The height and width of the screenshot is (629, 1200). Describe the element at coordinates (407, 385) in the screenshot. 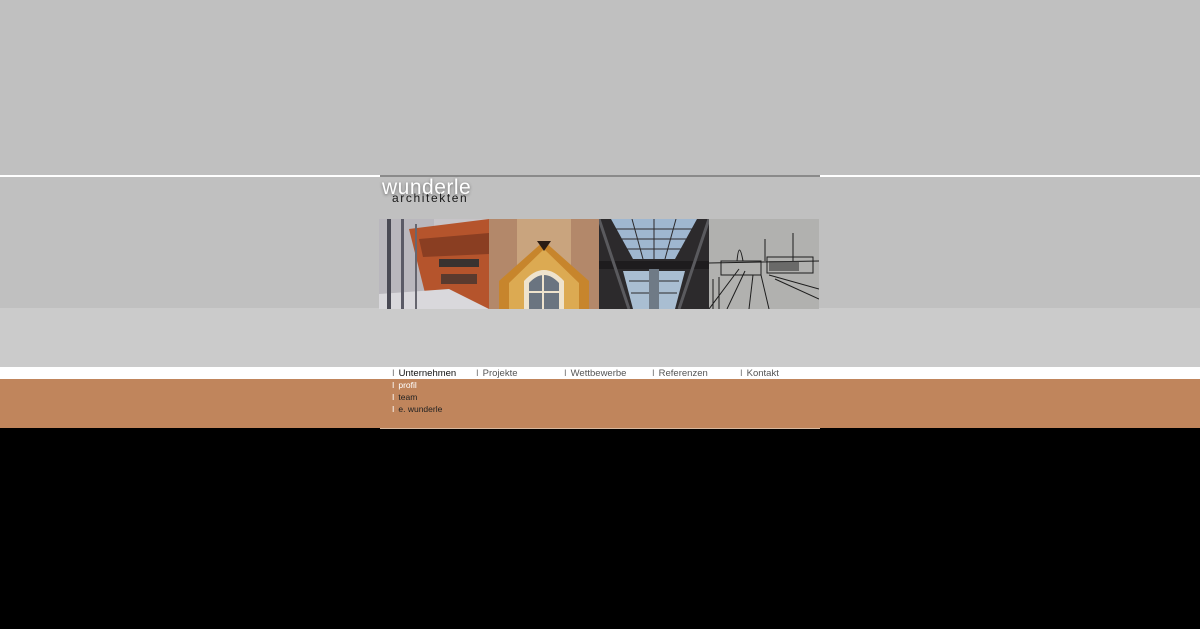

I see `subnav-label: profil` at that location.